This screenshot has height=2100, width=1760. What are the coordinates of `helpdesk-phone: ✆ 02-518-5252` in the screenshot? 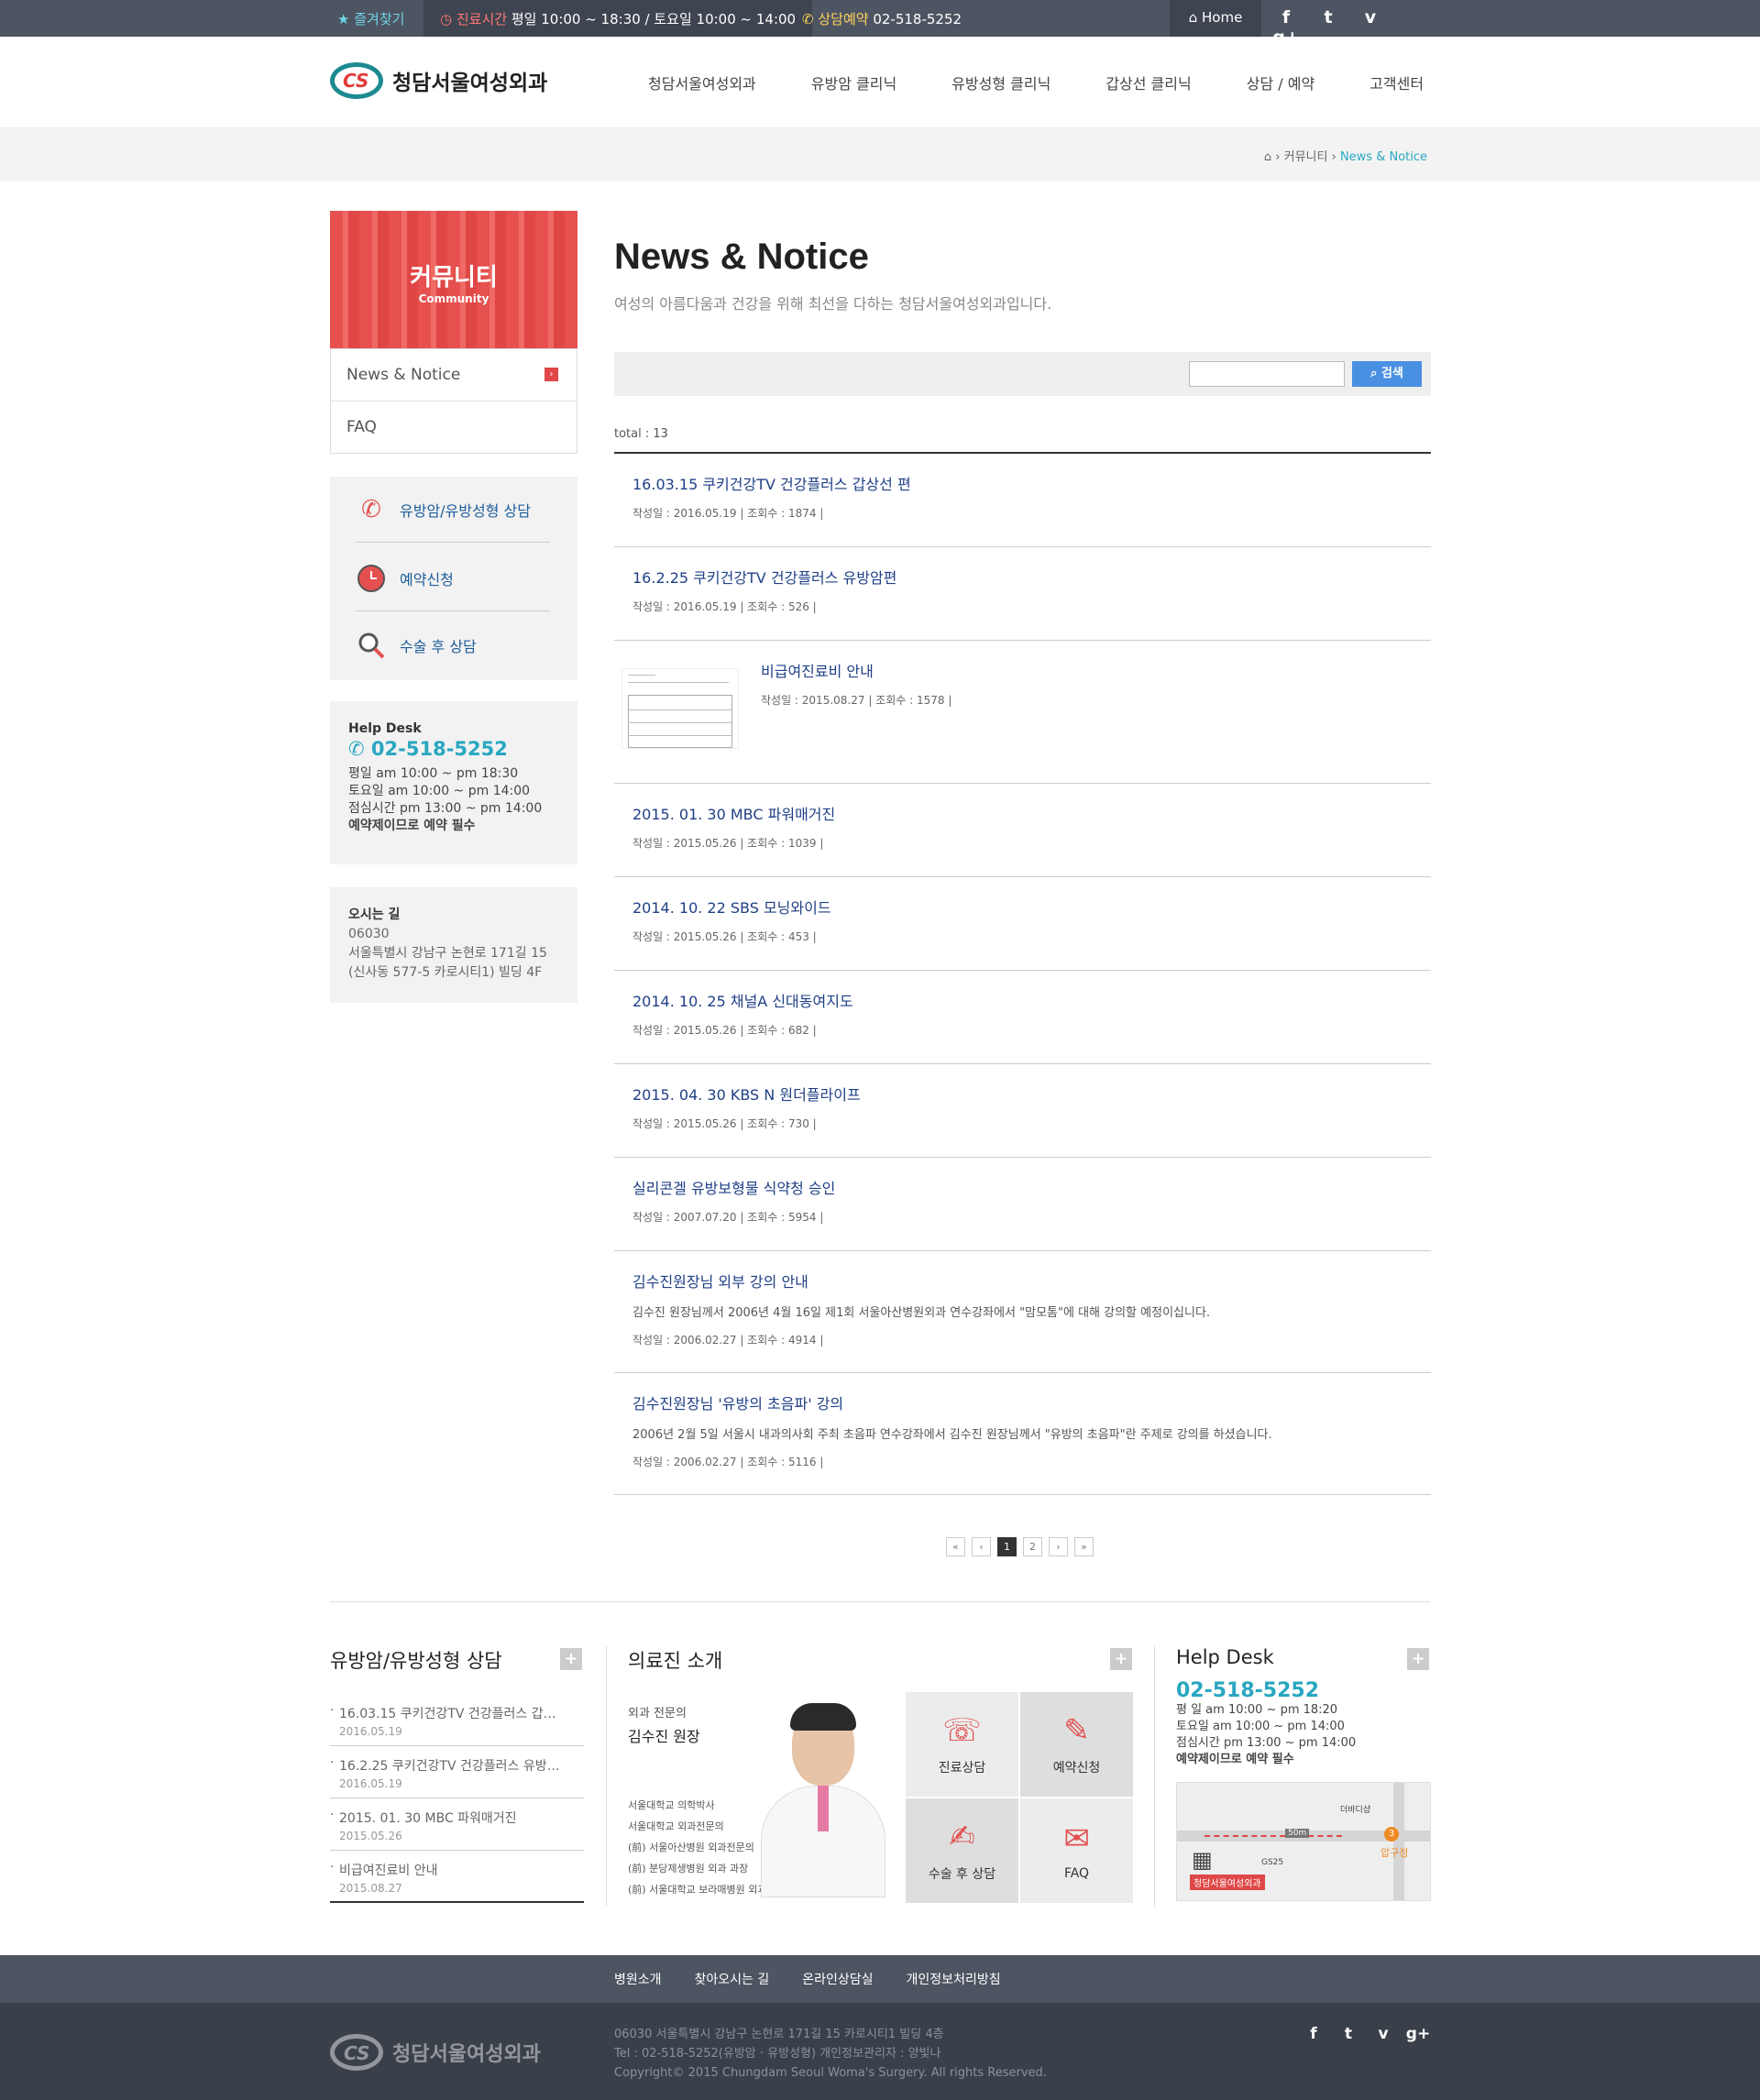 It's located at (428, 749).